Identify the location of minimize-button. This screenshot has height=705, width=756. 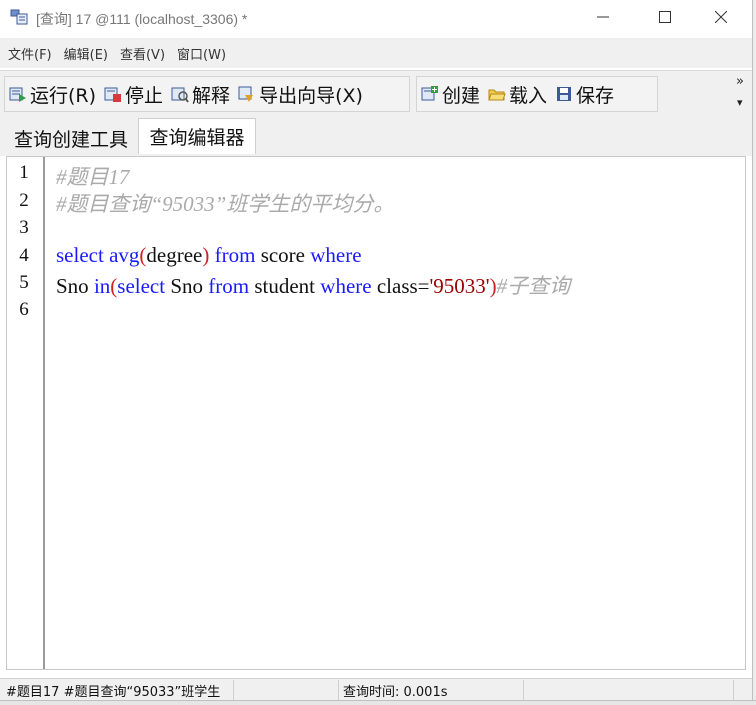
(603, 17).